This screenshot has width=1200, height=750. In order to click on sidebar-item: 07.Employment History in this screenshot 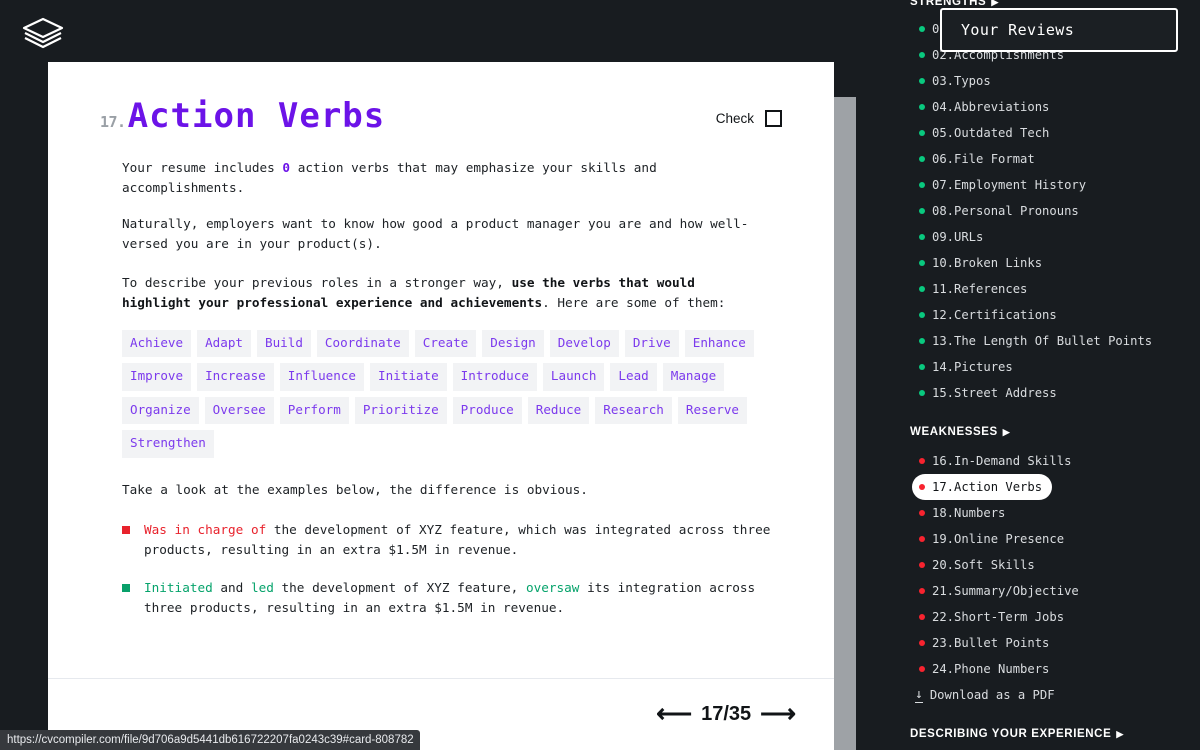, I will do `click(1004, 185)`.